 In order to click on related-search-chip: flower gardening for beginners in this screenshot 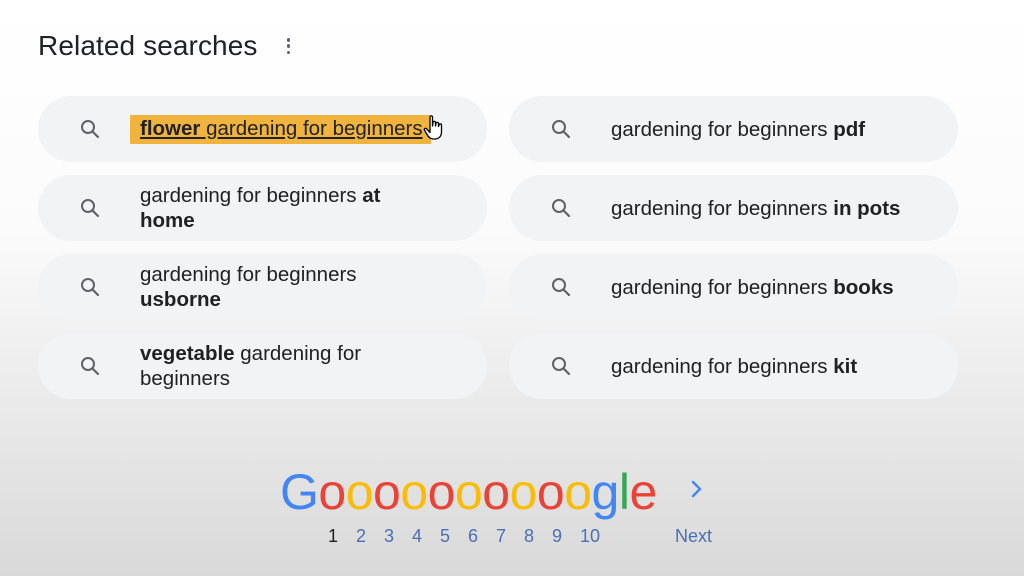, I will do `click(262, 129)`.